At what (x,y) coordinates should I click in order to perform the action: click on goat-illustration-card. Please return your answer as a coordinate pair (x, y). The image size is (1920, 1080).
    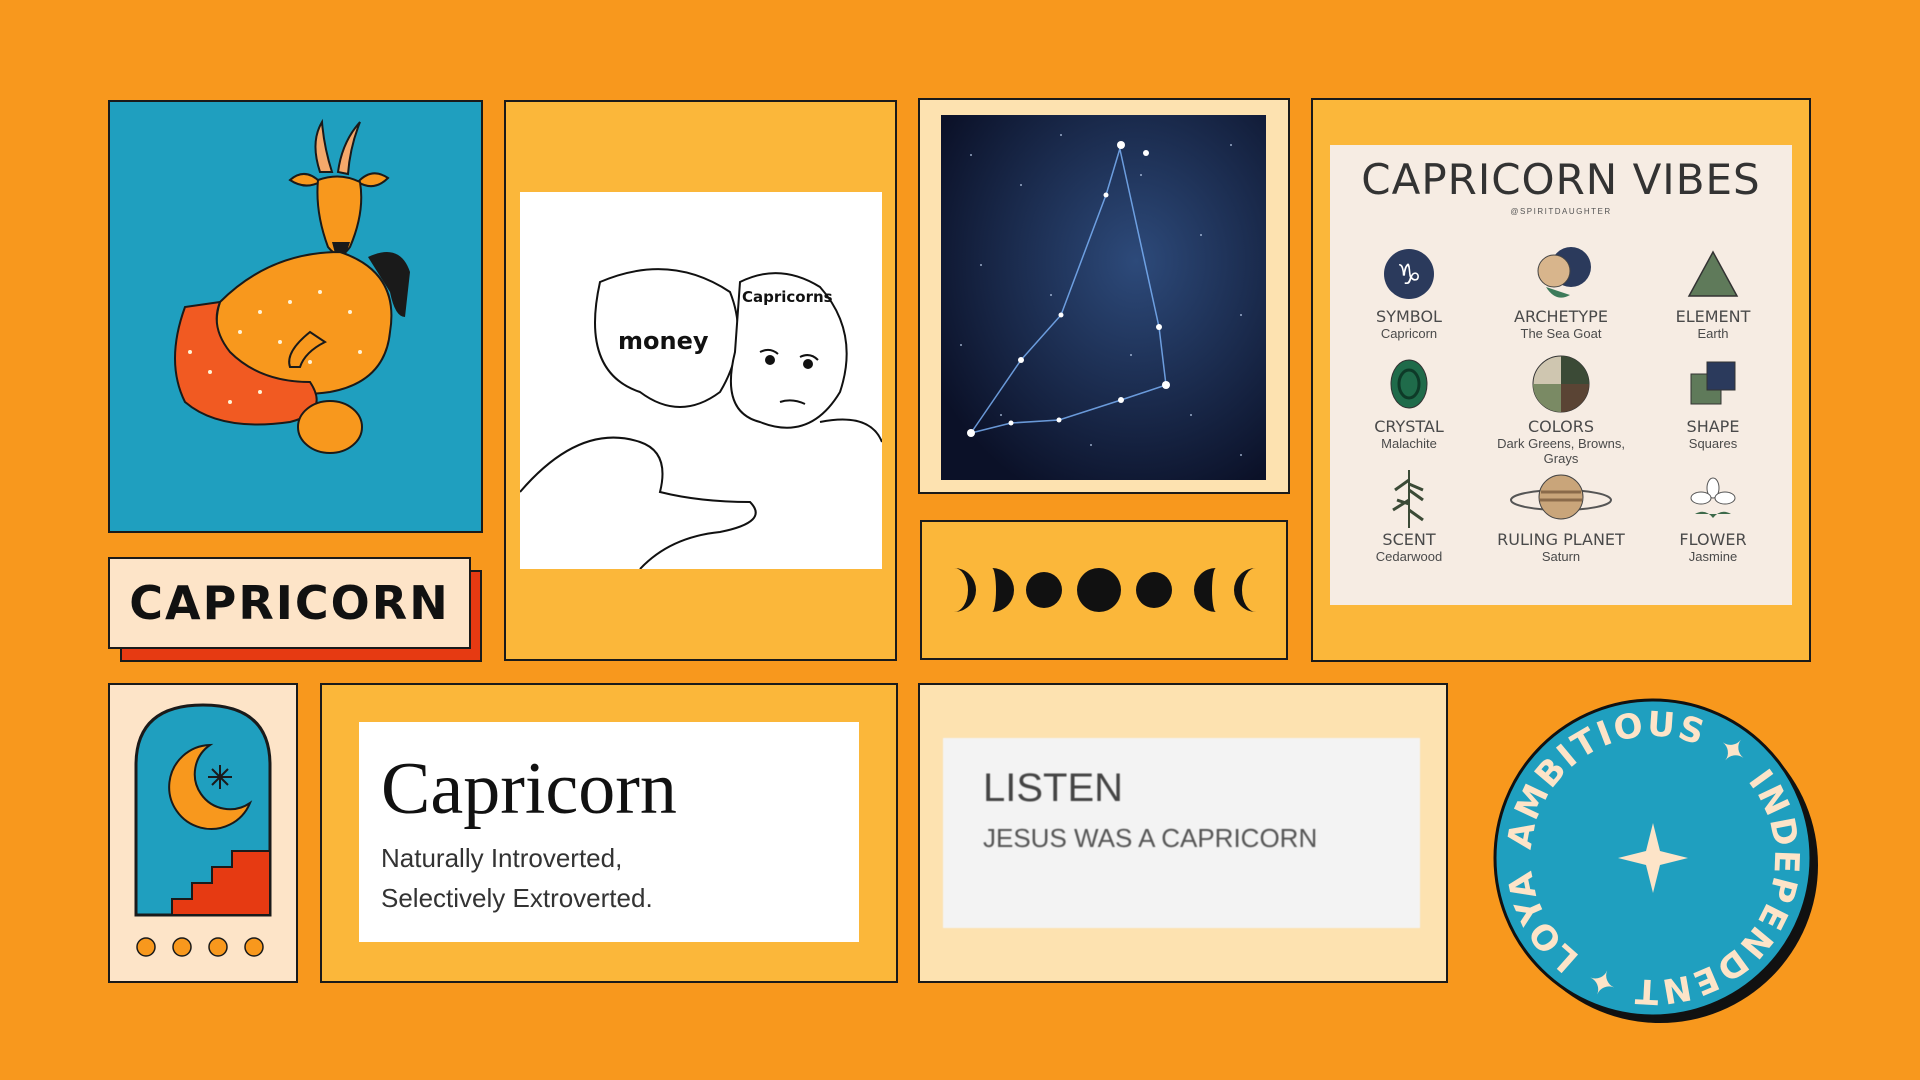
    Looking at the image, I should click on (295, 316).